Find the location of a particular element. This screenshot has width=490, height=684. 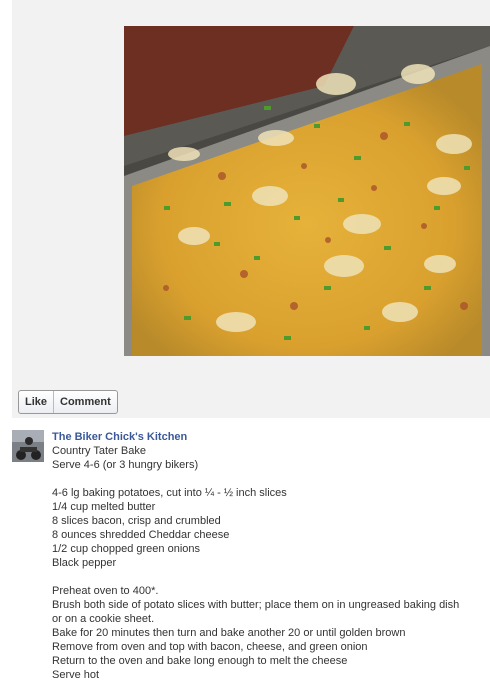

step-line: Preheat oven to 400*. is located at coordinates (105, 591).